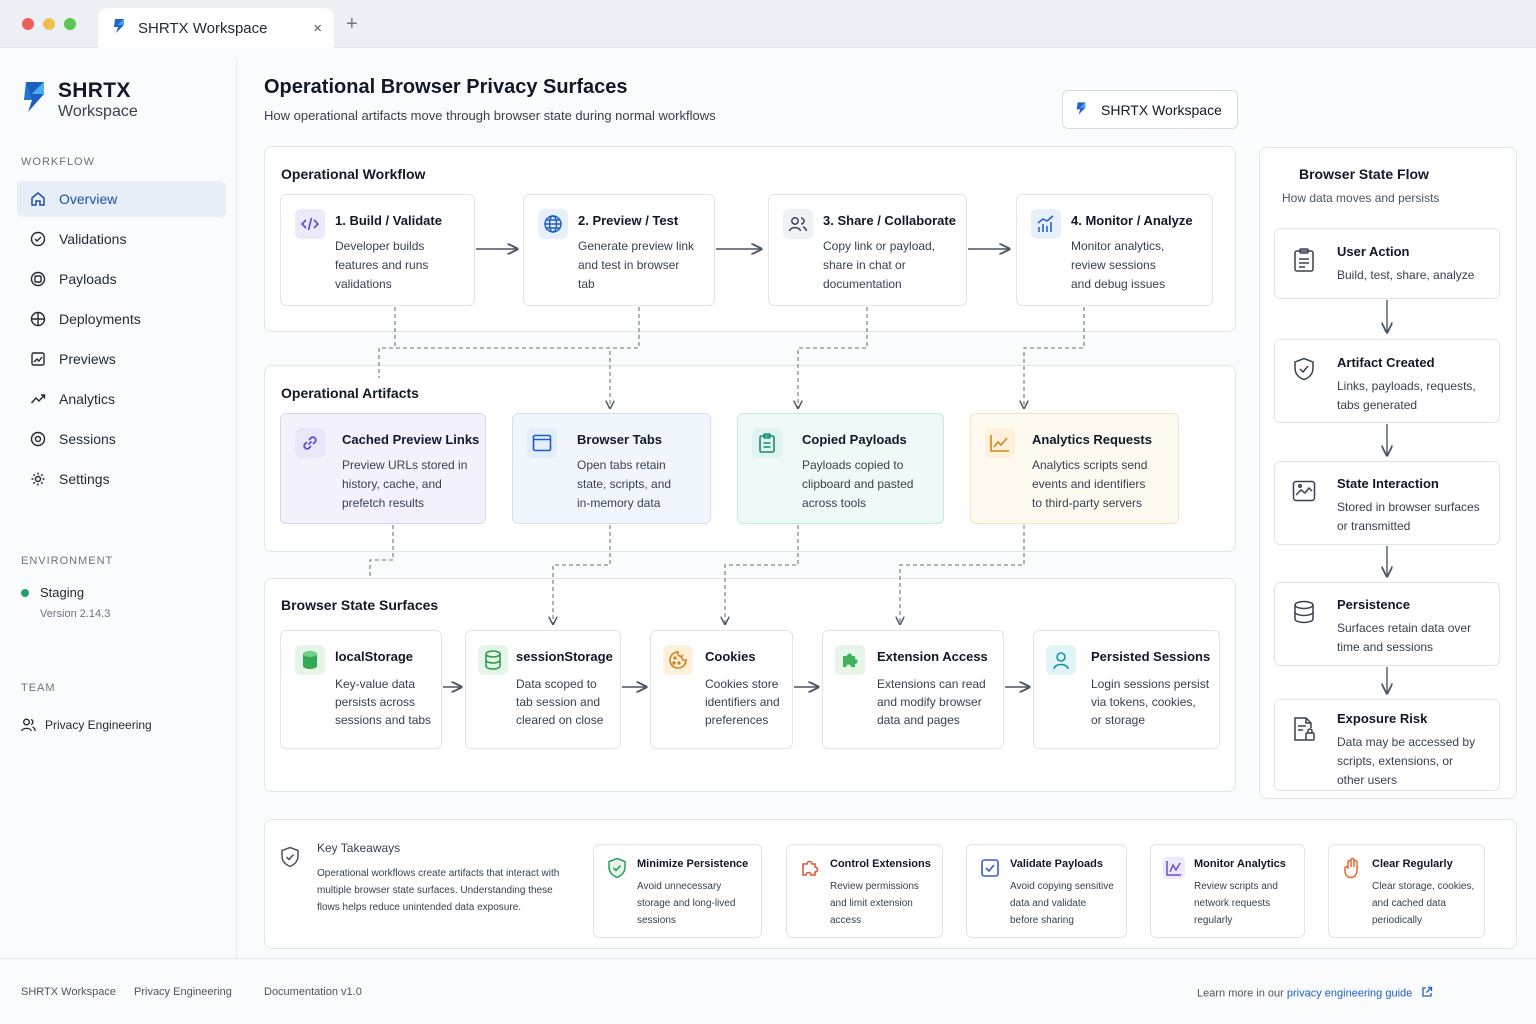 The image size is (1536, 1024). Describe the element at coordinates (1406, 275) in the screenshot. I see `flow-step-description: Build, test, share, analyze` at that location.